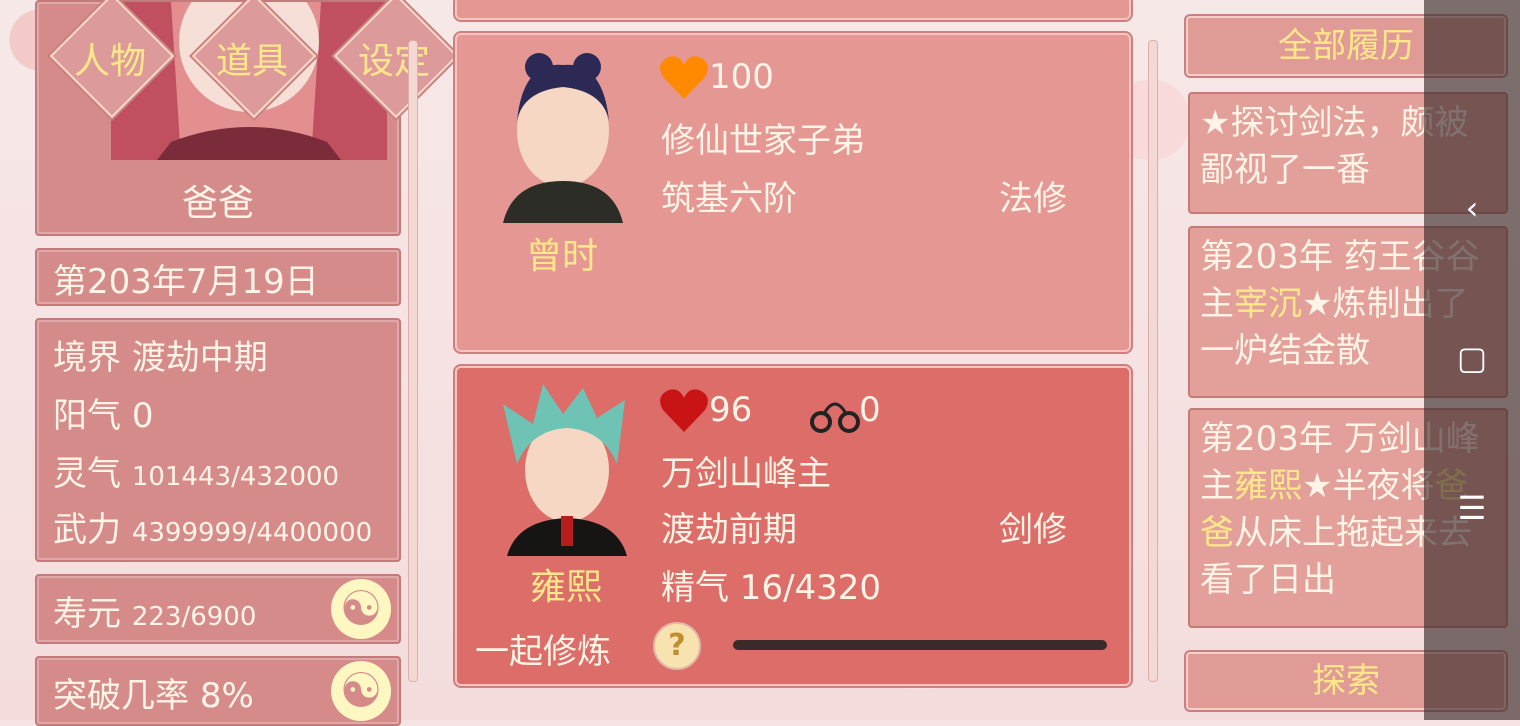 The image size is (1520, 726). What do you see at coordinates (1368, 486) in the screenshot?
I see `log-text-segment: ★半夜将` at bounding box center [1368, 486].